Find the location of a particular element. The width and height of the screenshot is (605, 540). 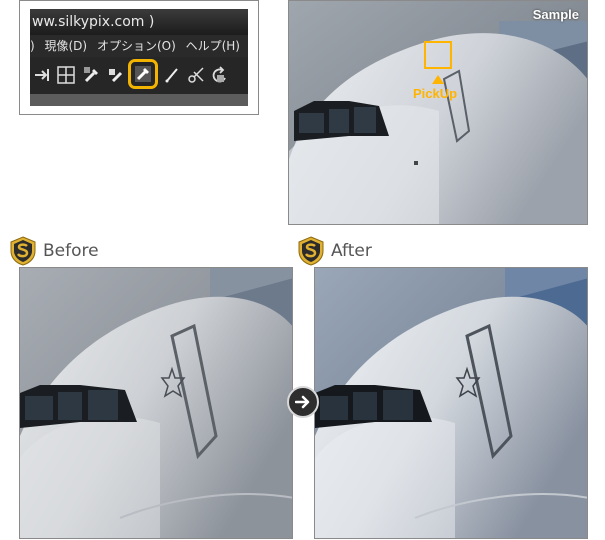

window-title: ww.silkypix.com ) is located at coordinates (139, 22).